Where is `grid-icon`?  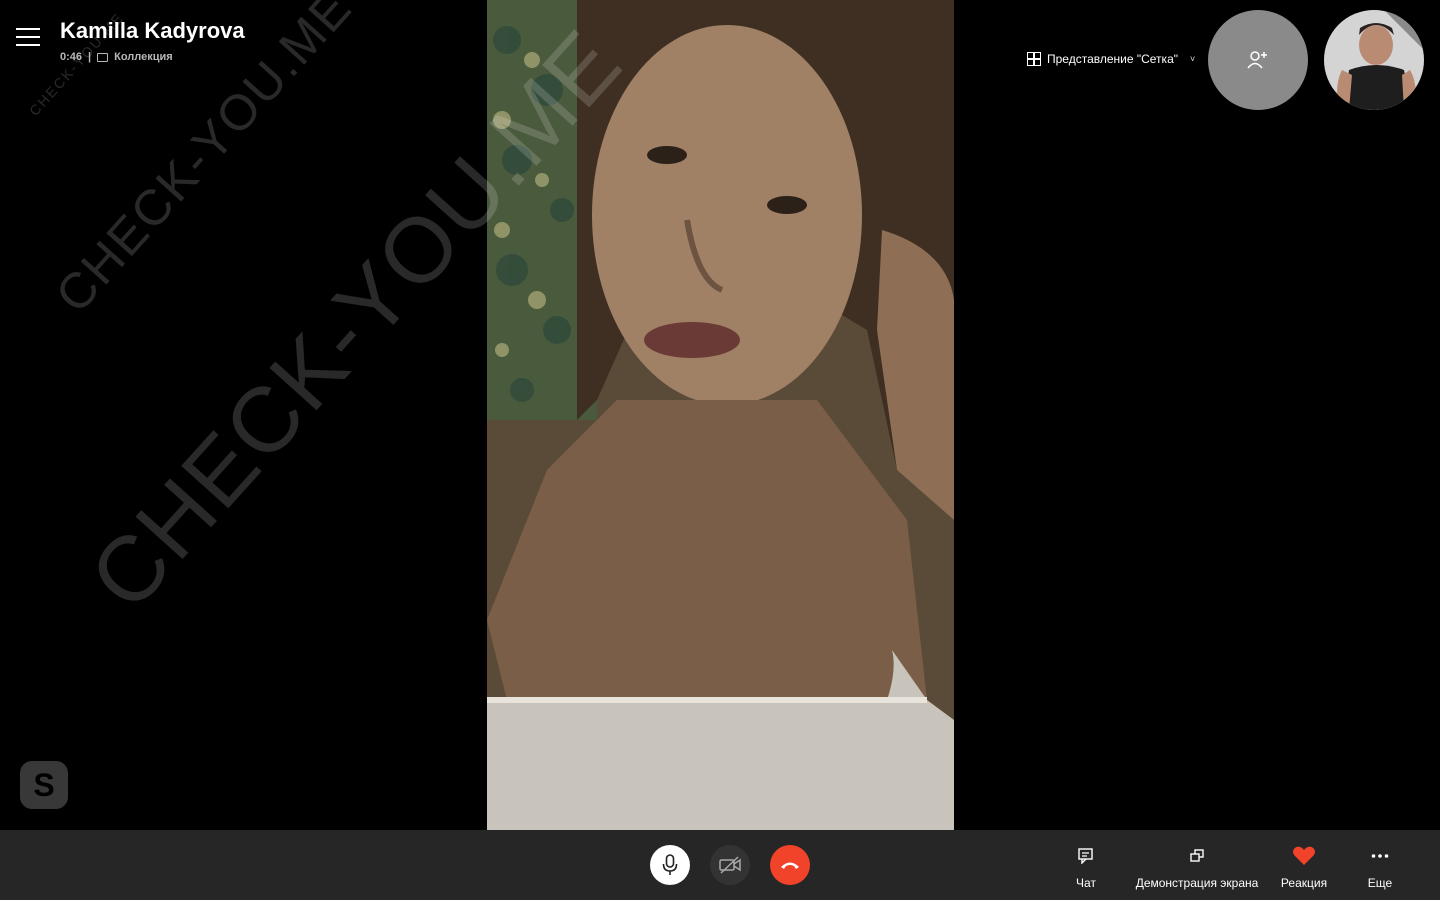 grid-icon is located at coordinates (1034, 59).